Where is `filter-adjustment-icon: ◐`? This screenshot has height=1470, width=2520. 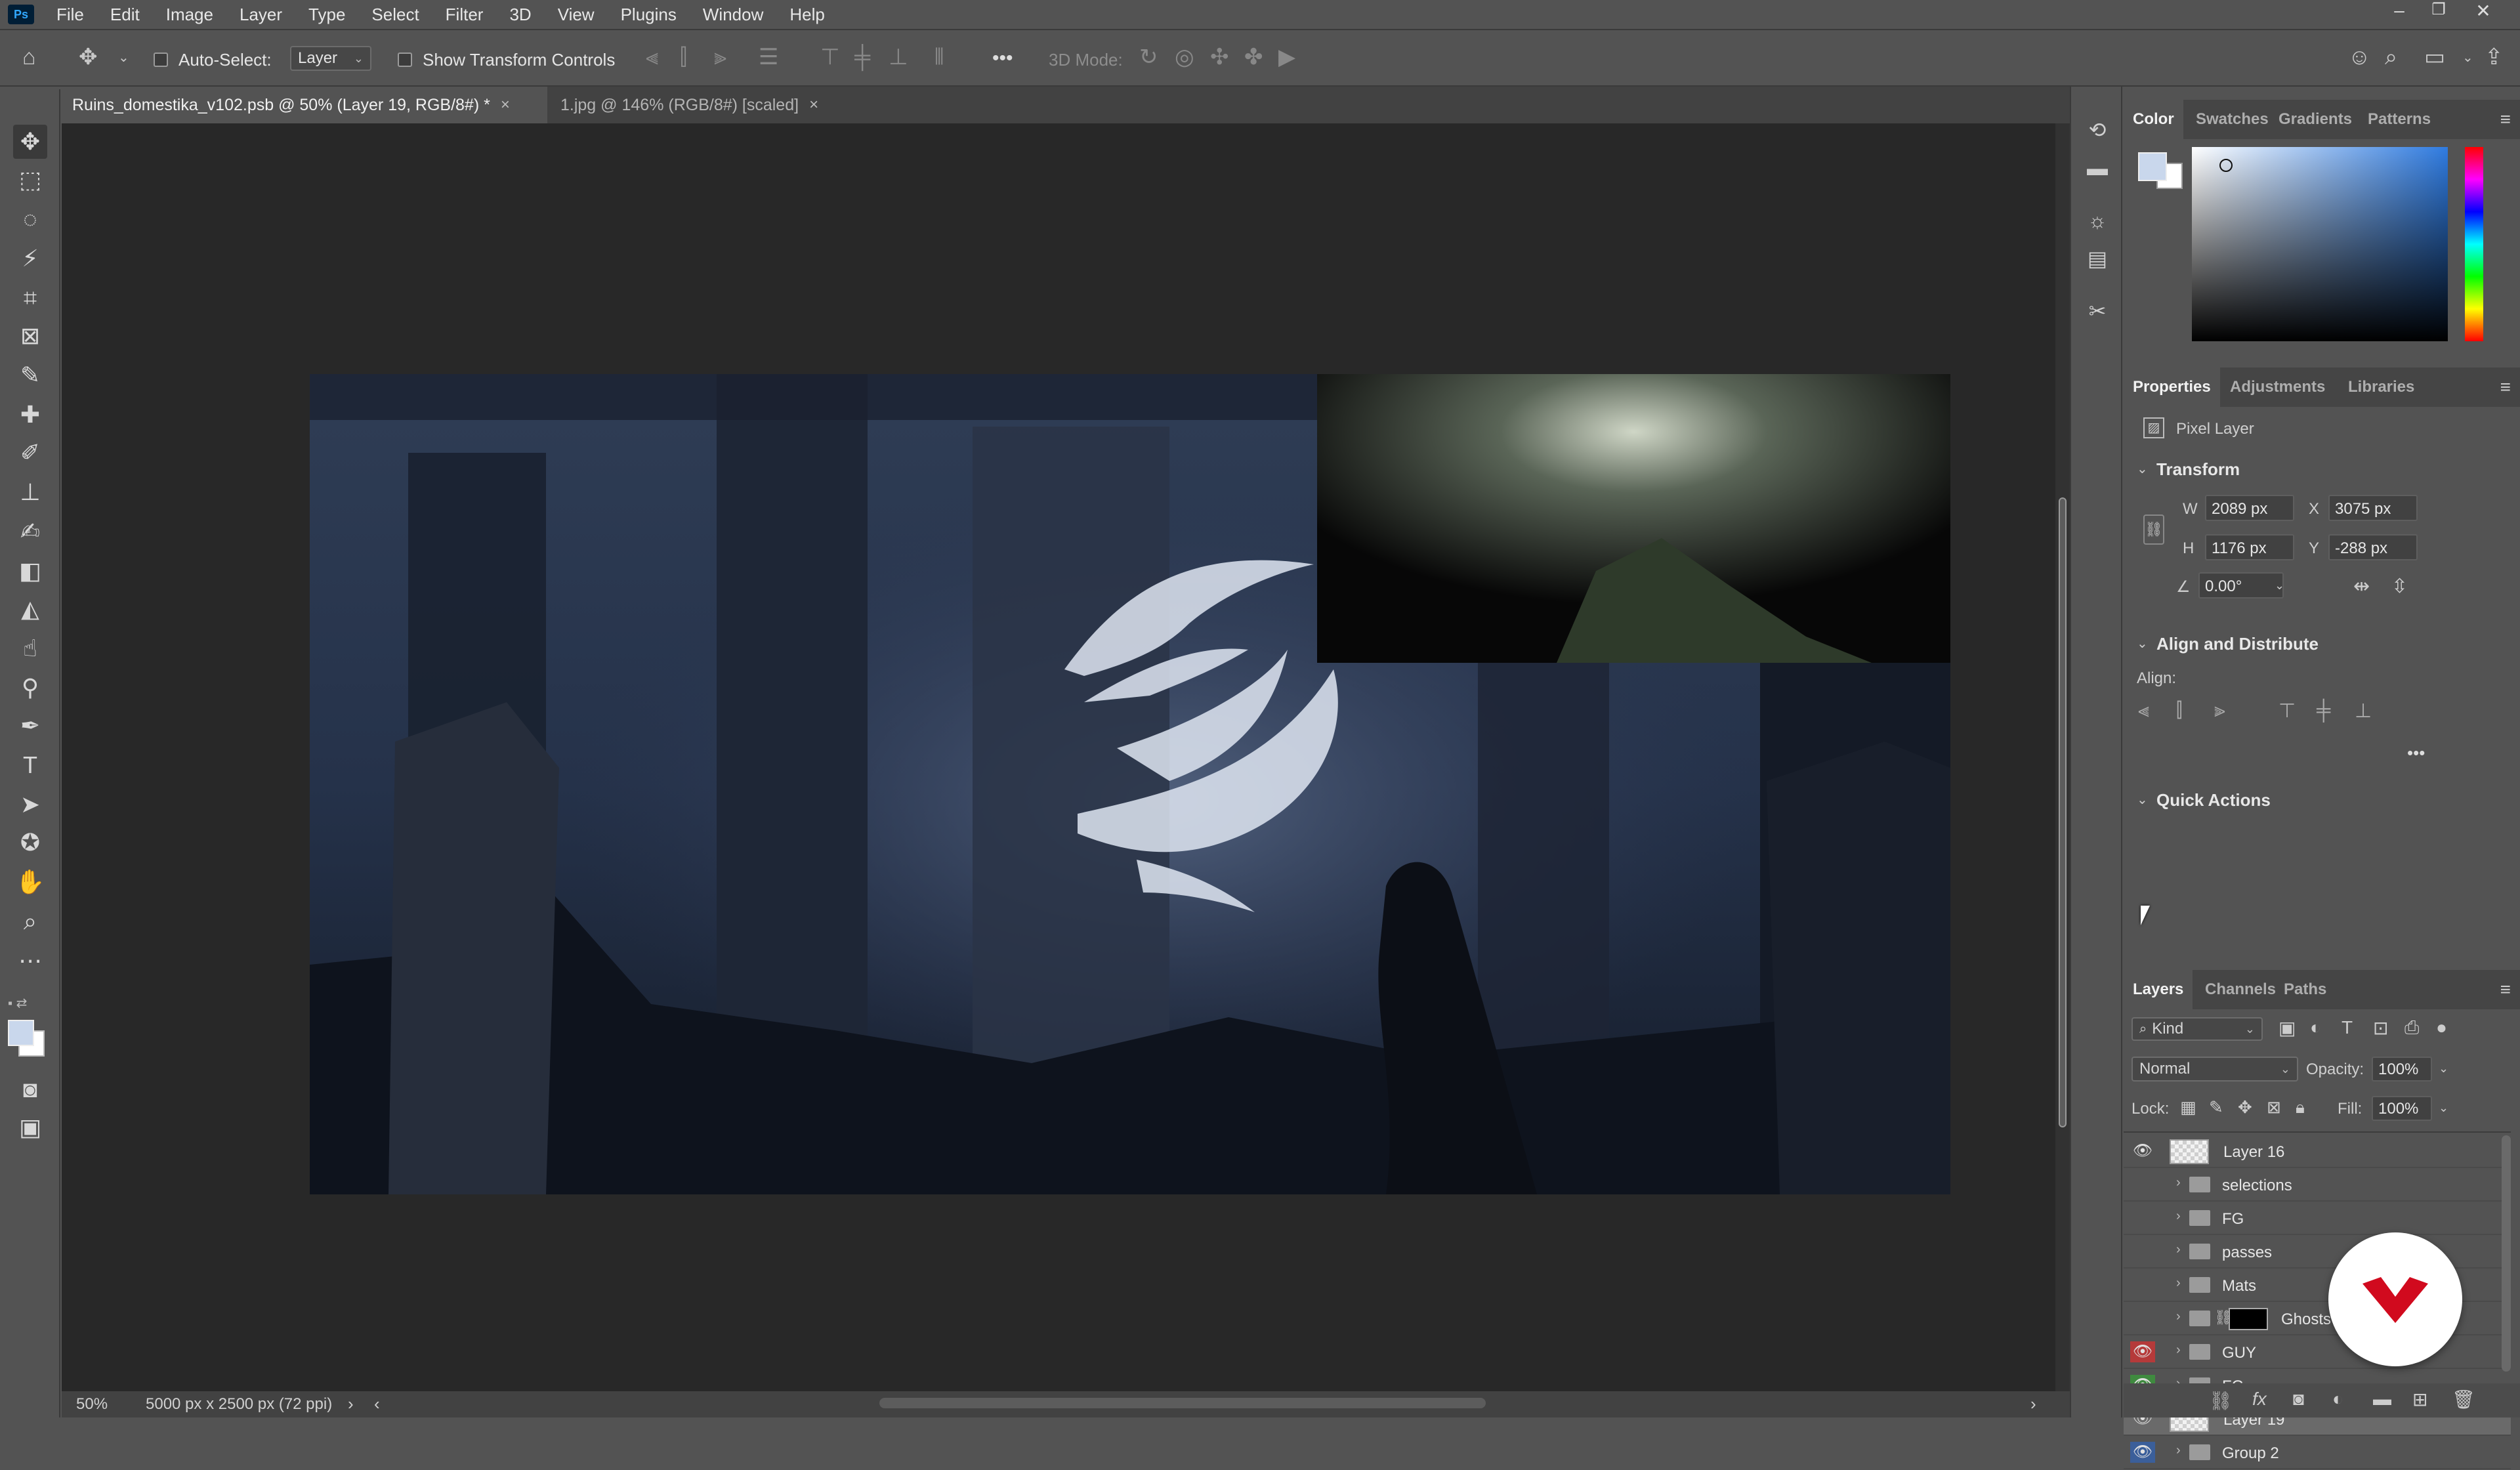
filter-adjustment-icon: ◐ is located at coordinates (2315, 1027).